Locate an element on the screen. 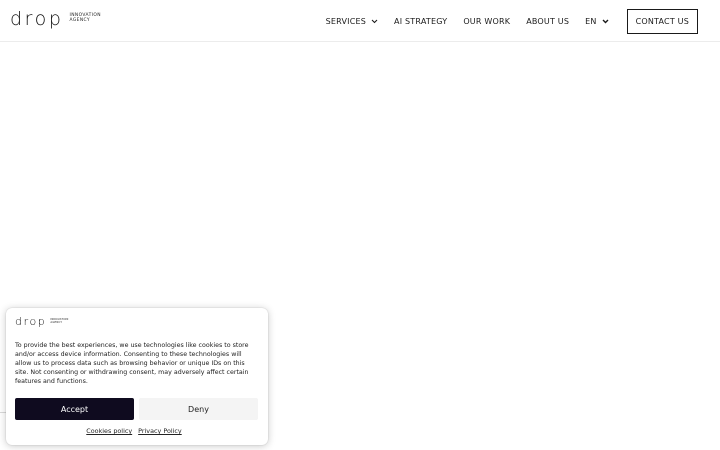 Image resolution: width=720 pixels, height=450 pixels. logo: drop INNOVATION AGENCY is located at coordinates (55, 19).